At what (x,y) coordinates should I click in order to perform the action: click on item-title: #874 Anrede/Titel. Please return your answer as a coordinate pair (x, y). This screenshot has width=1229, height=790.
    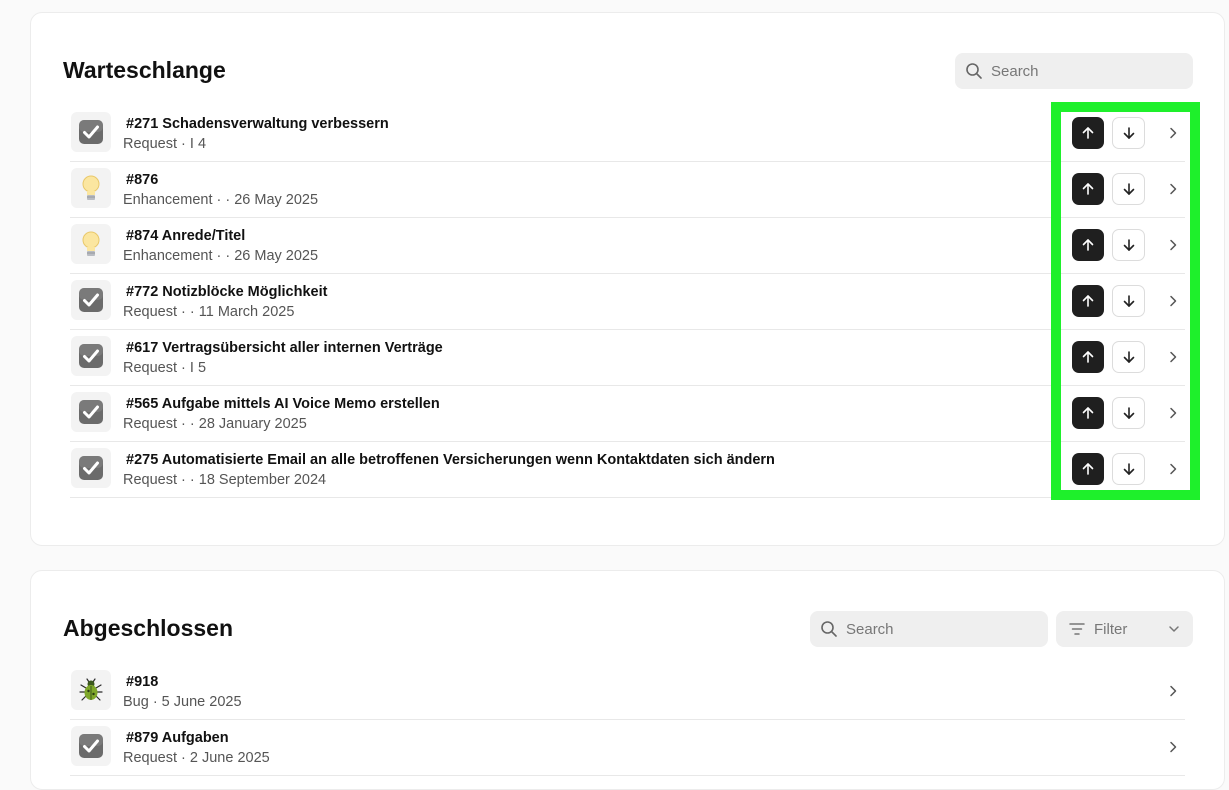
    Looking at the image, I should click on (185, 236).